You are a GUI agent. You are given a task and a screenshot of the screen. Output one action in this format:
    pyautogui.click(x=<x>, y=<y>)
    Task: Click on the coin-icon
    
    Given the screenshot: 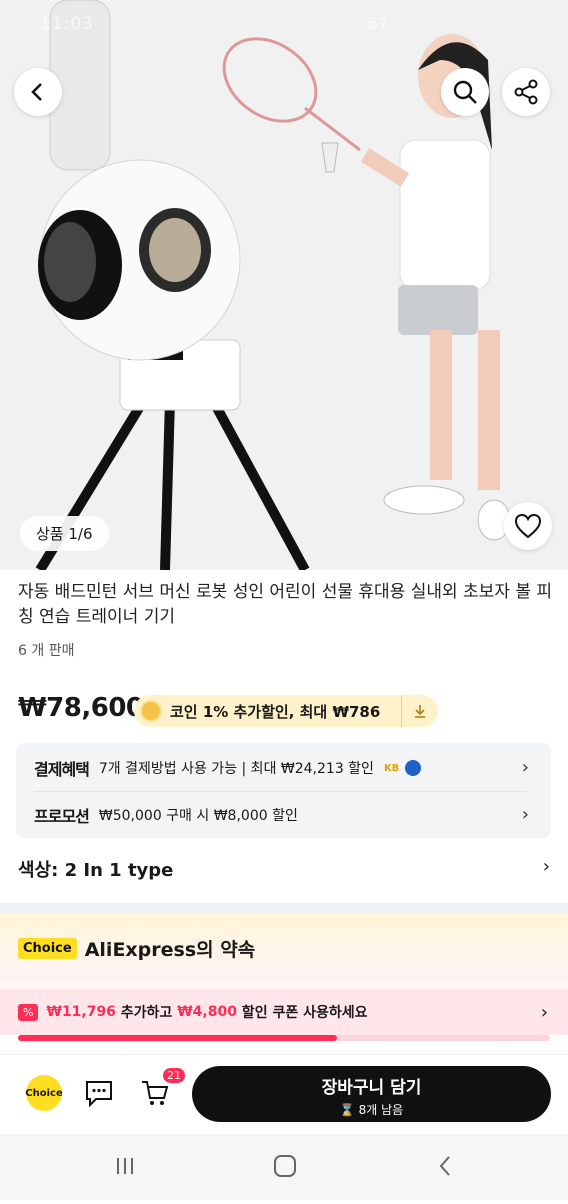 What is the action you would take?
    pyautogui.click(x=151, y=711)
    